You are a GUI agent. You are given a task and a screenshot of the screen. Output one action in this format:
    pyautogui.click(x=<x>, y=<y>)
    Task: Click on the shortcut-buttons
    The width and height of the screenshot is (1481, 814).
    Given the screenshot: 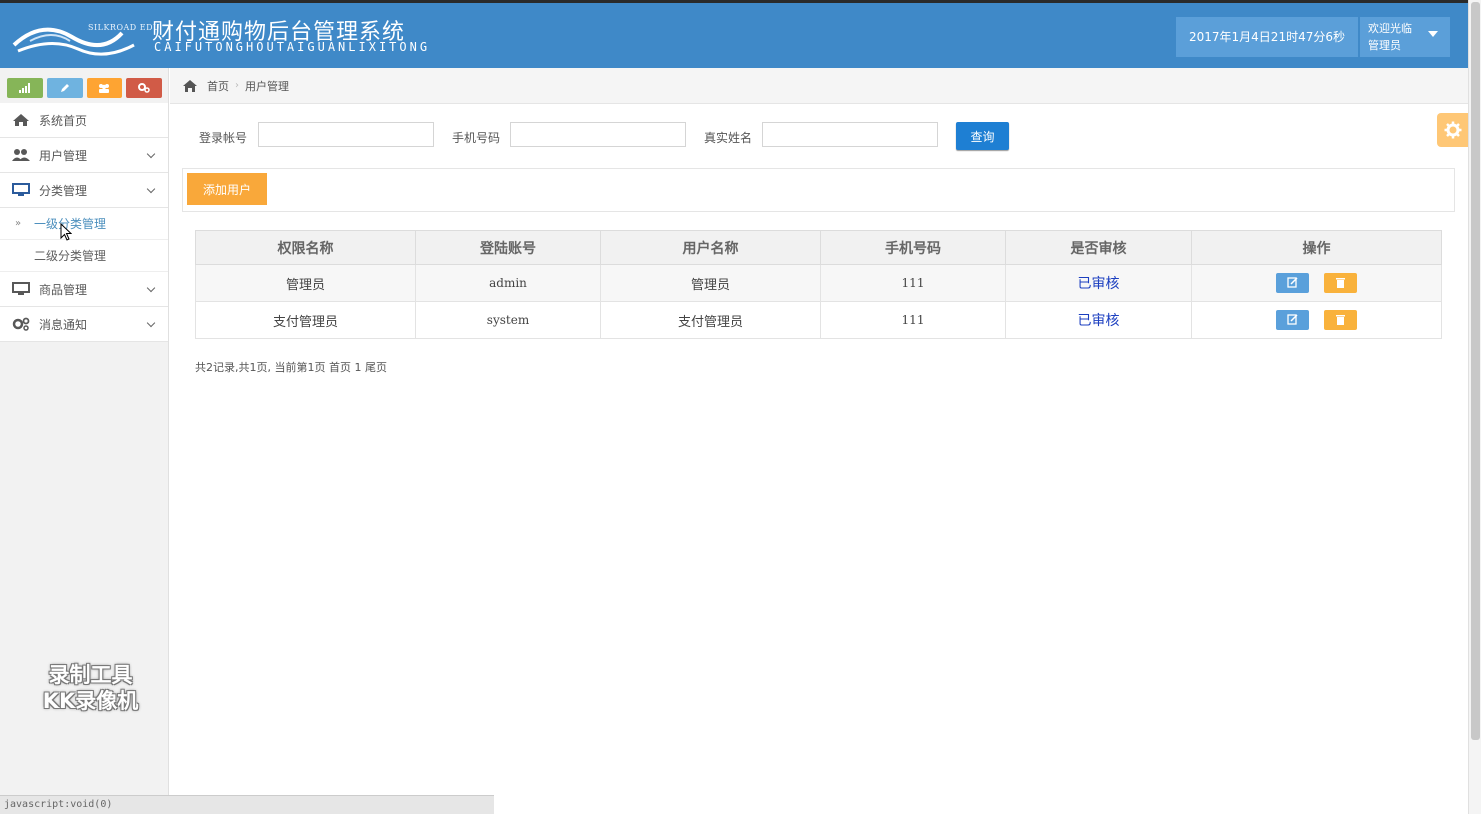 What is the action you would take?
    pyautogui.click(x=84, y=88)
    